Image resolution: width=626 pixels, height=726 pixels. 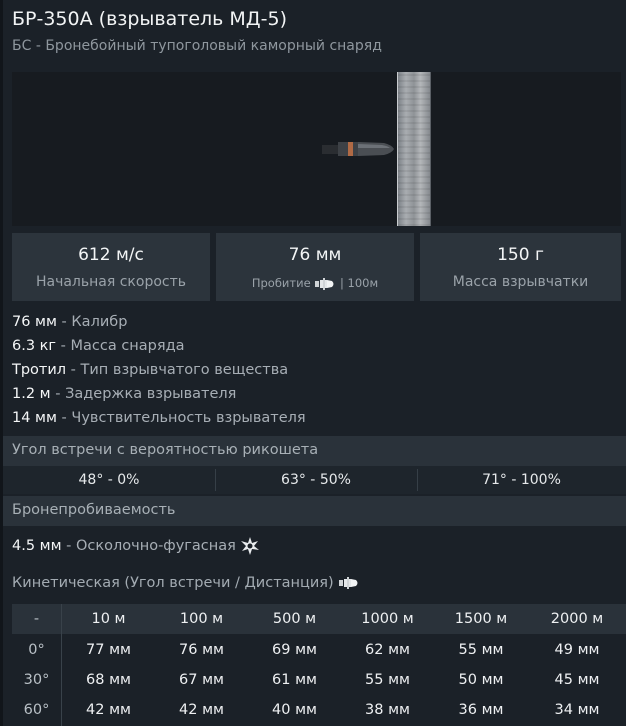 What do you see at coordinates (294, 710) in the screenshot?
I see `table-cell: 40 мм` at bounding box center [294, 710].